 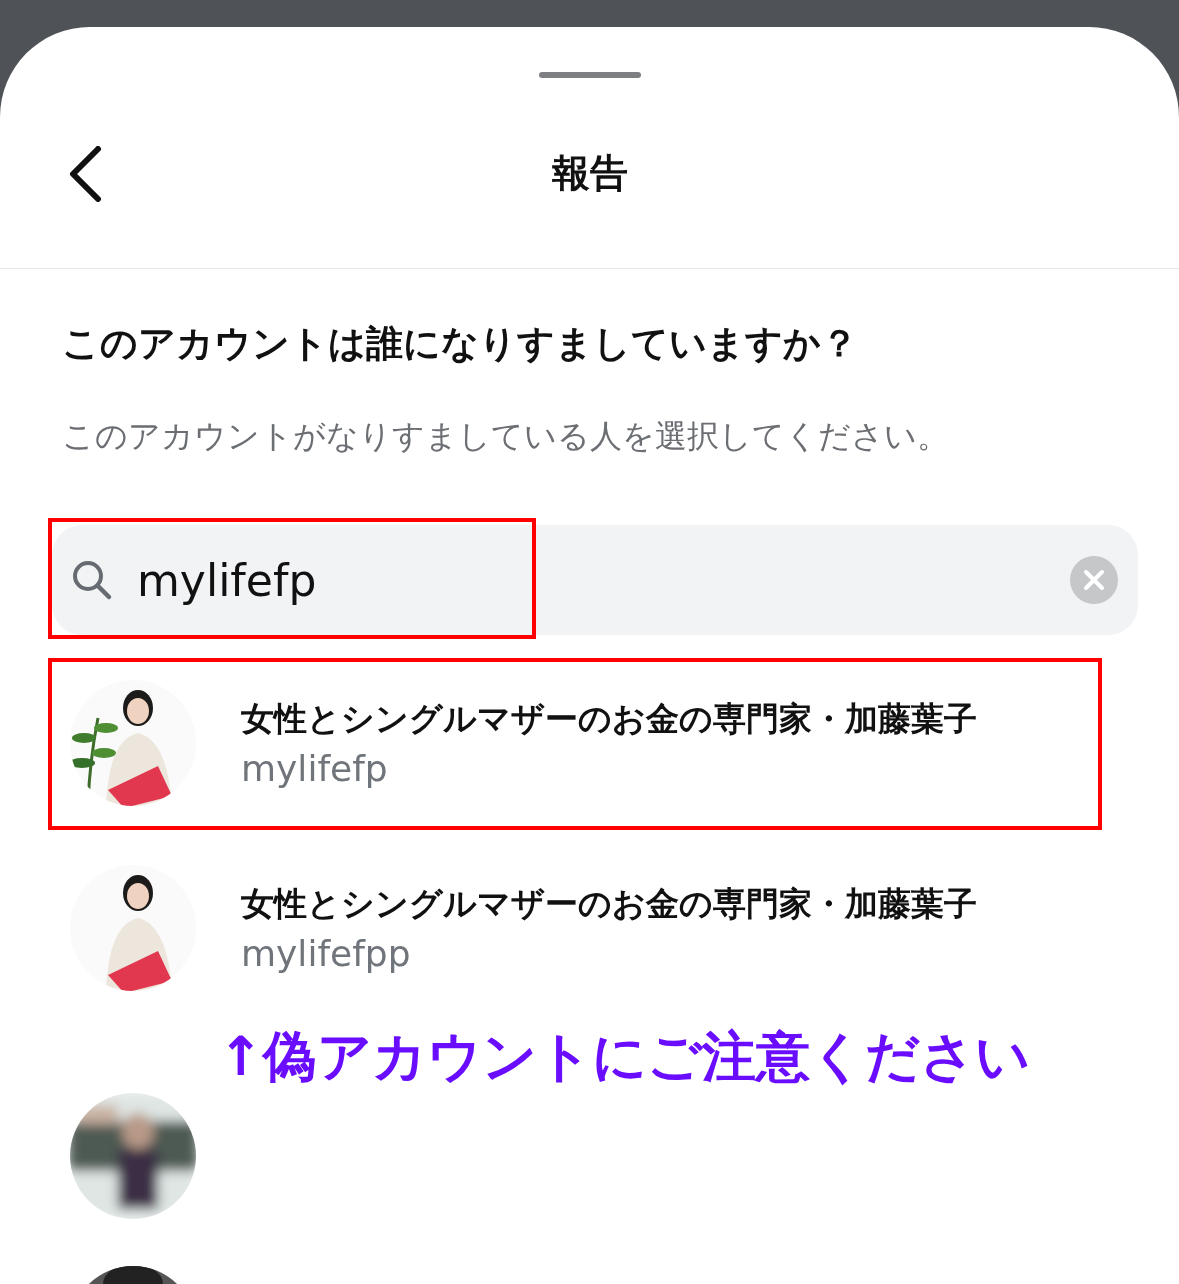 What do you see at coordinates (1094, 580) in the screenshot?
I see `clear-icon` at bounding box center [1094, 580].